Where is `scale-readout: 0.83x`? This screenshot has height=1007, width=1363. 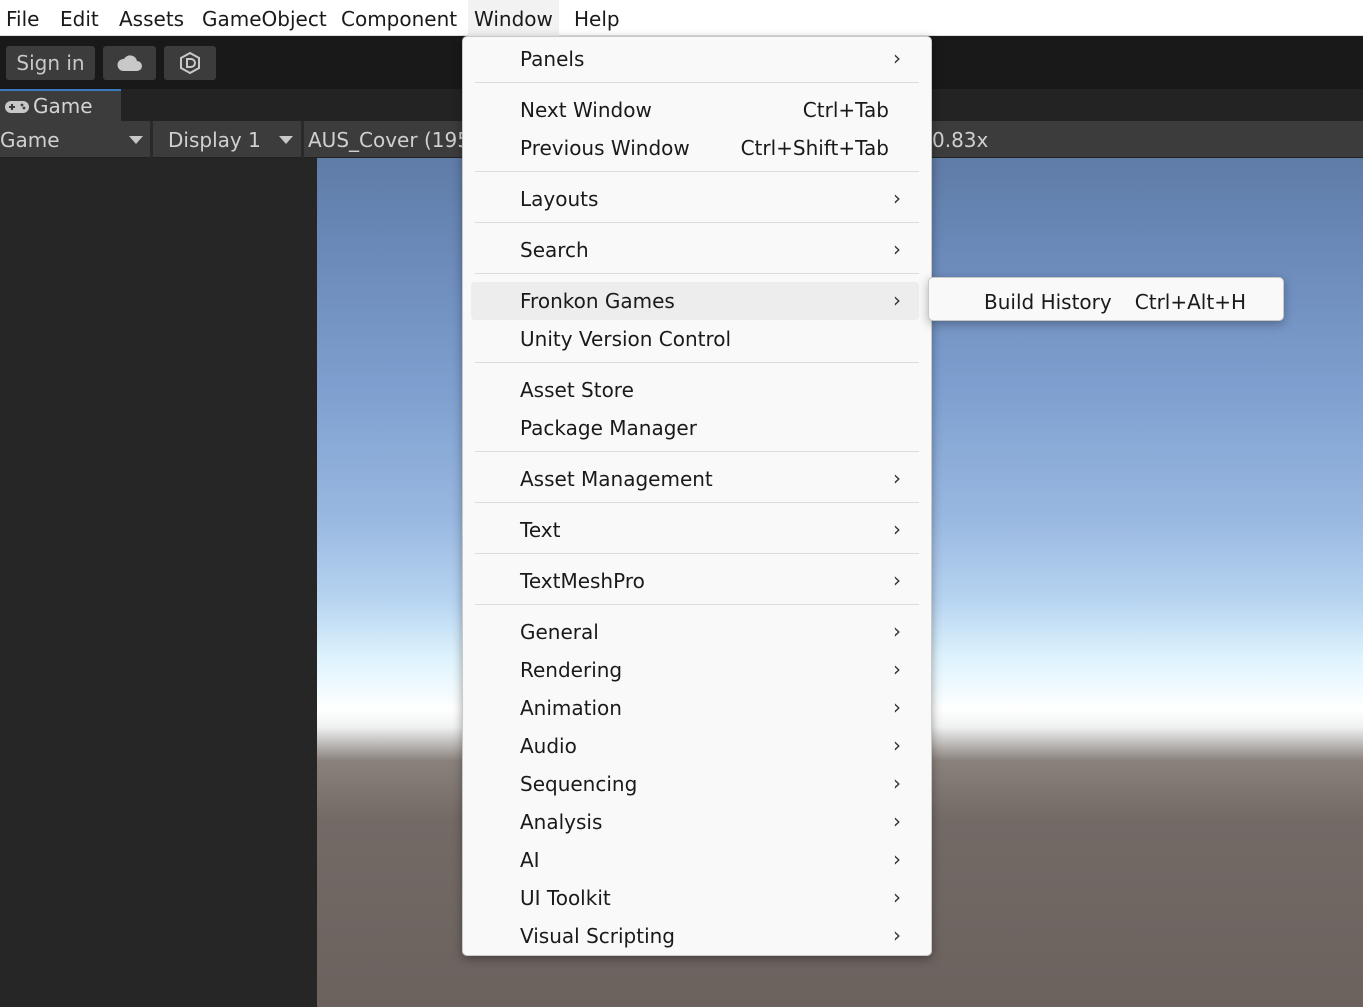
scale-readout: 0.83x is located at coordinates (972, 139).